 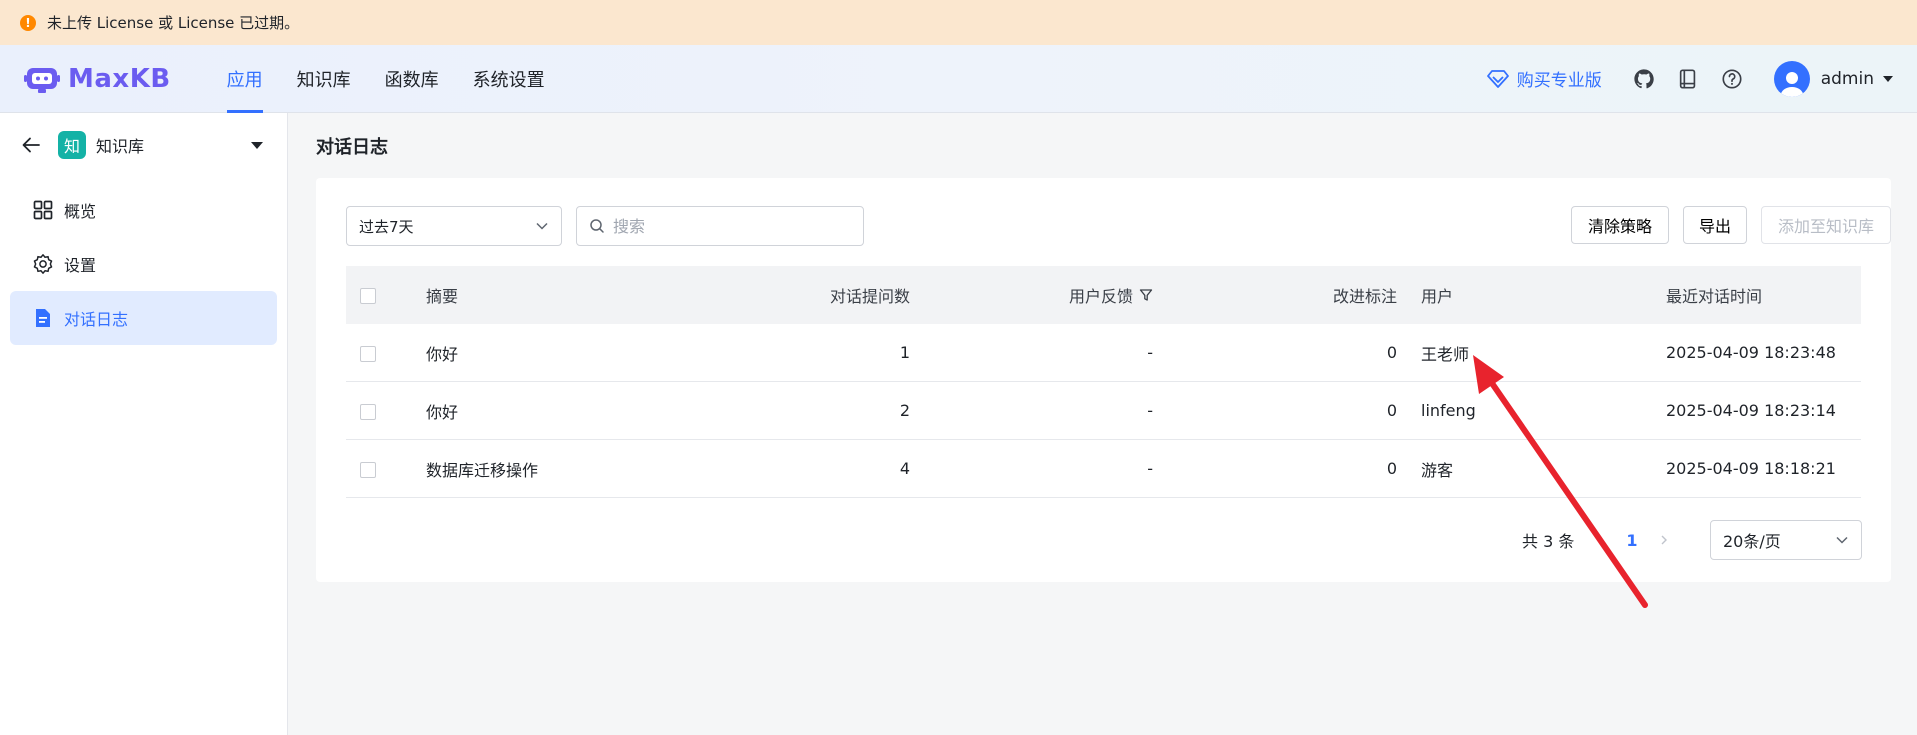 What do you see at coordinates (1664, 540) in the screenshot?
I see `chevron-right-icon` at bounding box center [1664, 540].